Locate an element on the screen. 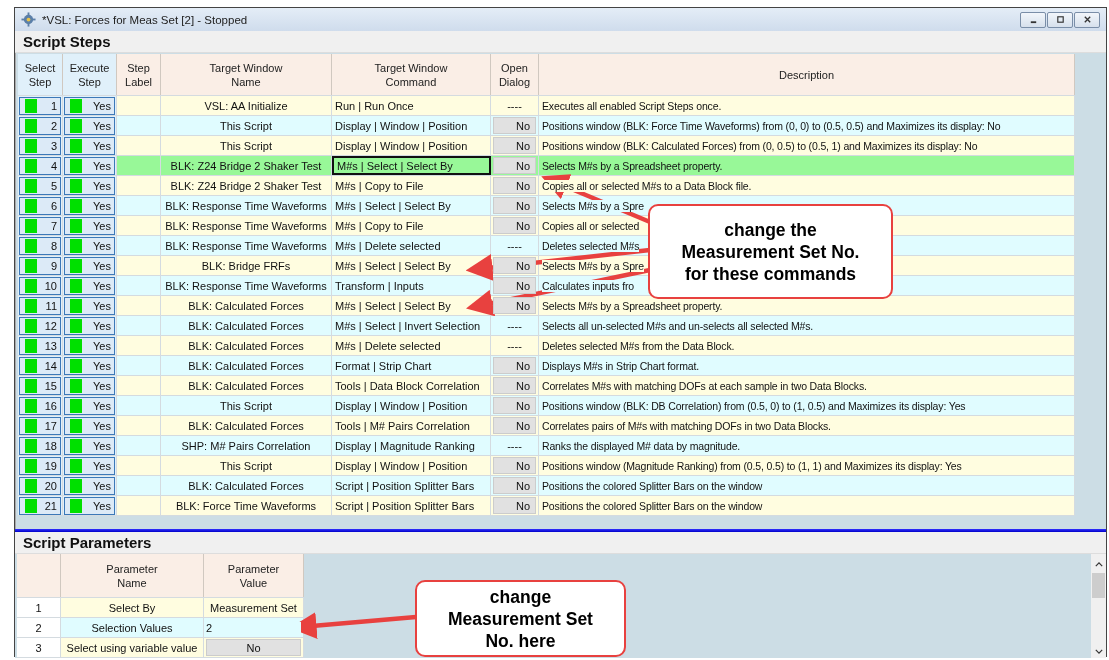 This screenshot has width=1109, height=660. table-row: 21 Yes BLK: Force Time Waveforms Script | Position Splitter Bars No Positions the colored Splitter Bars on the window is located at coordinates (546, 506).